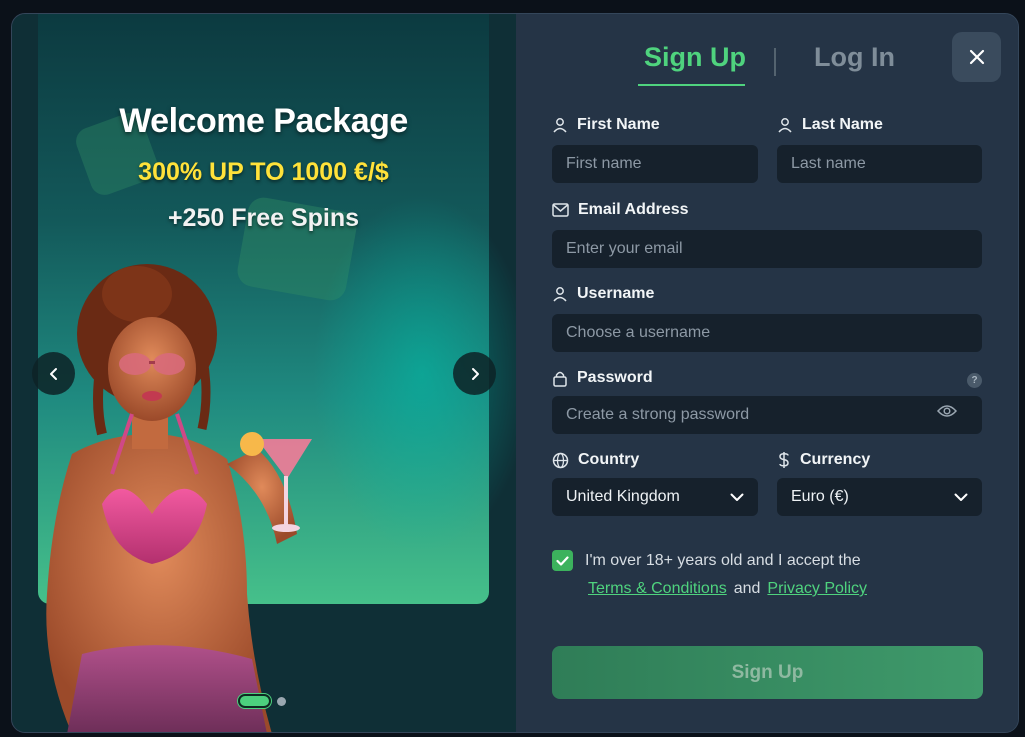  What do you see at coordinates (784, 460) in the screenshot?
I see `dollar-icon` at bounding box center [784, 460].